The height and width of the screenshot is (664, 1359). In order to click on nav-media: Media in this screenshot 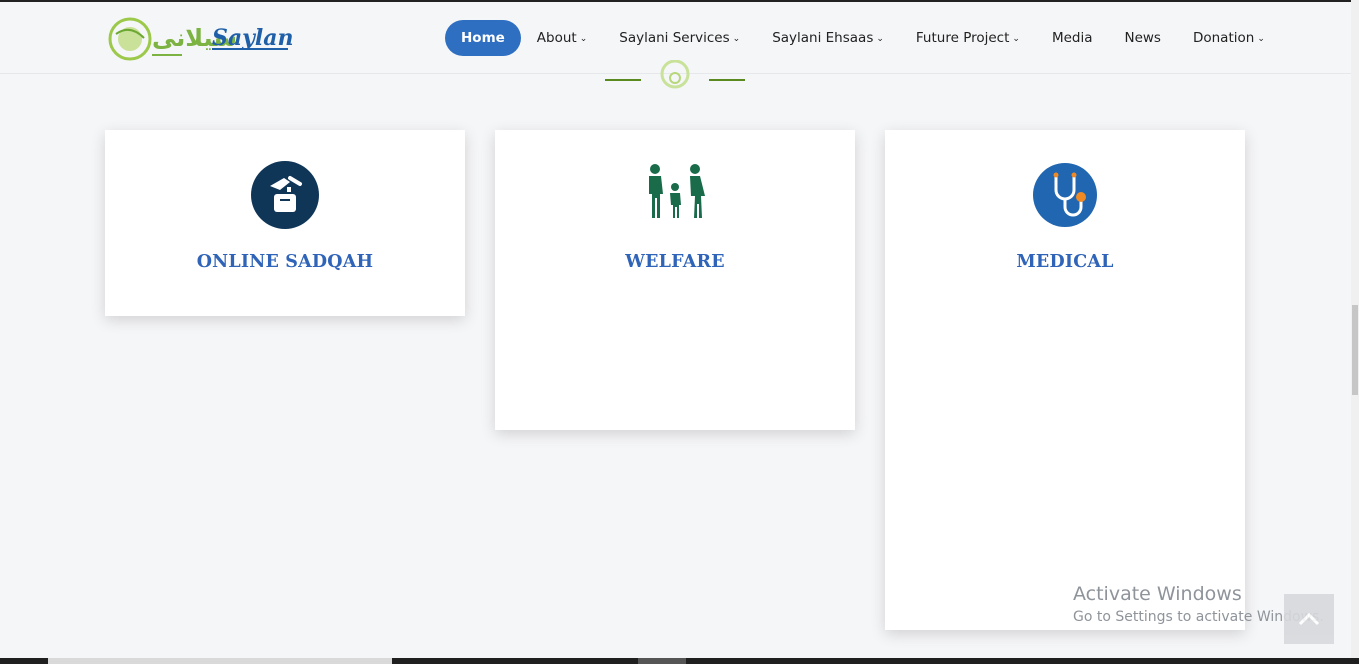, I will do `click(1072, 38)`.